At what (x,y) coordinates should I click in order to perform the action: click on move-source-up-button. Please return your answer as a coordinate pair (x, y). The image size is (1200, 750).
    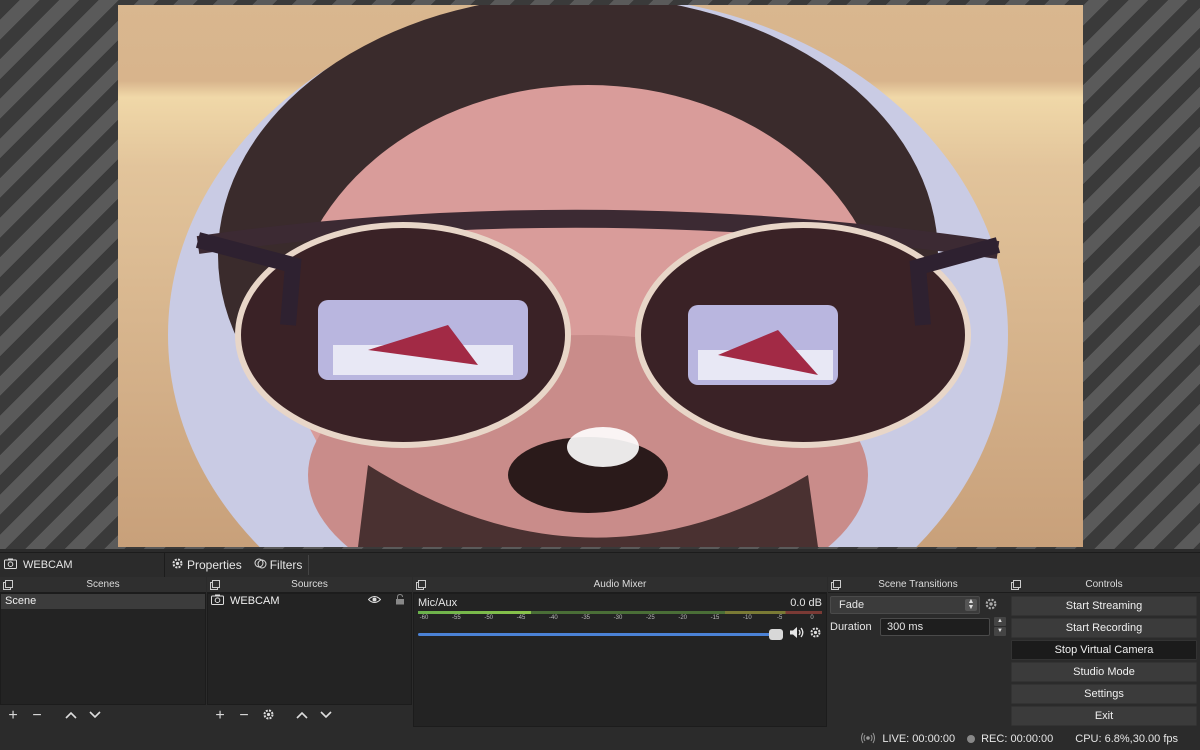
    Looking at the image, I should click on (302, 716).